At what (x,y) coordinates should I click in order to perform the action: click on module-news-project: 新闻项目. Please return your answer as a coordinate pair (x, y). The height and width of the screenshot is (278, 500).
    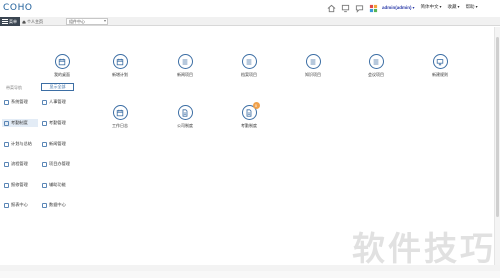
    Looking at the image, I should click on (185, 66).